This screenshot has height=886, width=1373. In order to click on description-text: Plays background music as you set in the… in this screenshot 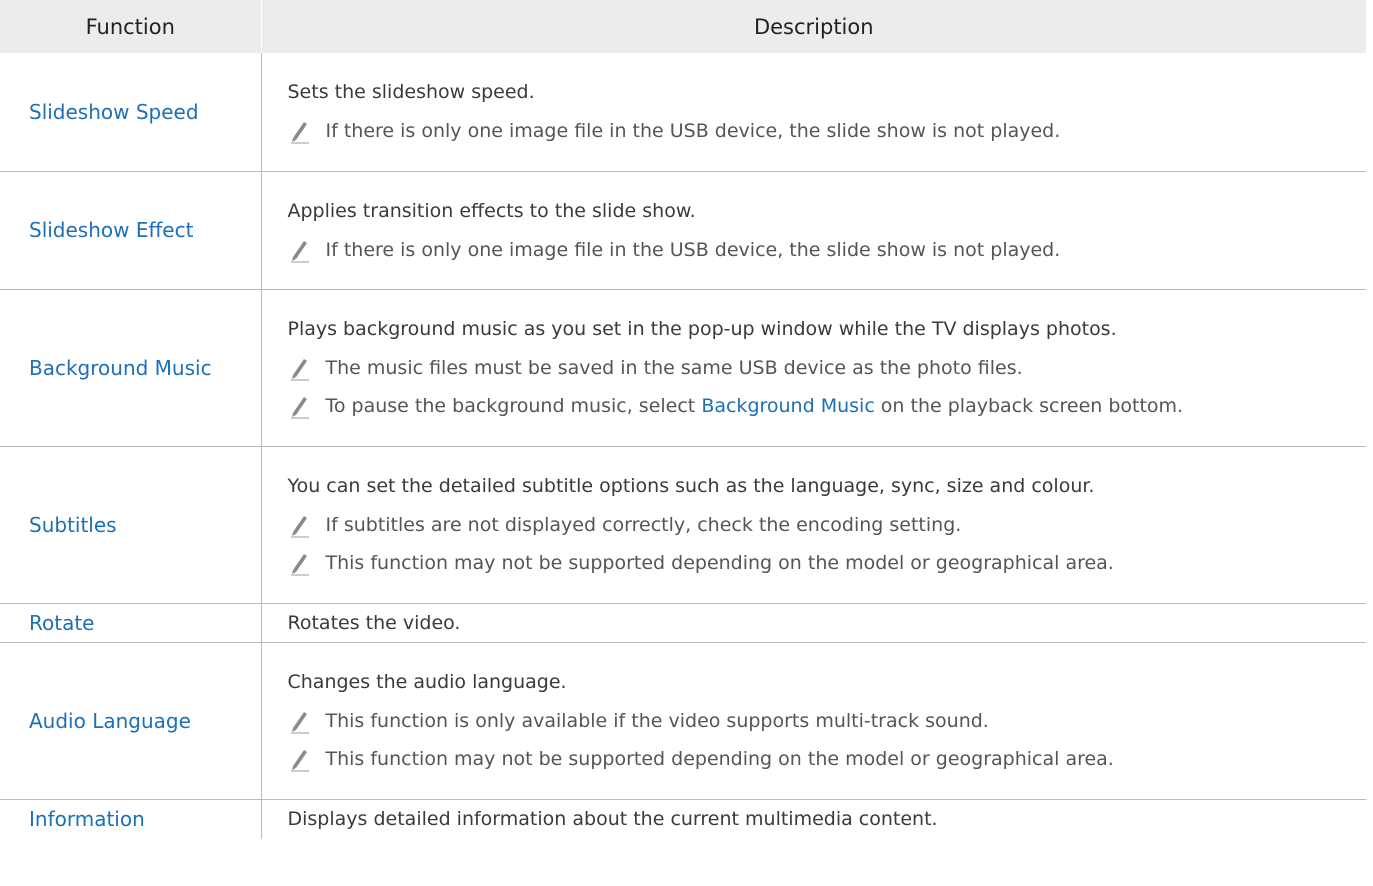, I will do `click(702, 329)`.